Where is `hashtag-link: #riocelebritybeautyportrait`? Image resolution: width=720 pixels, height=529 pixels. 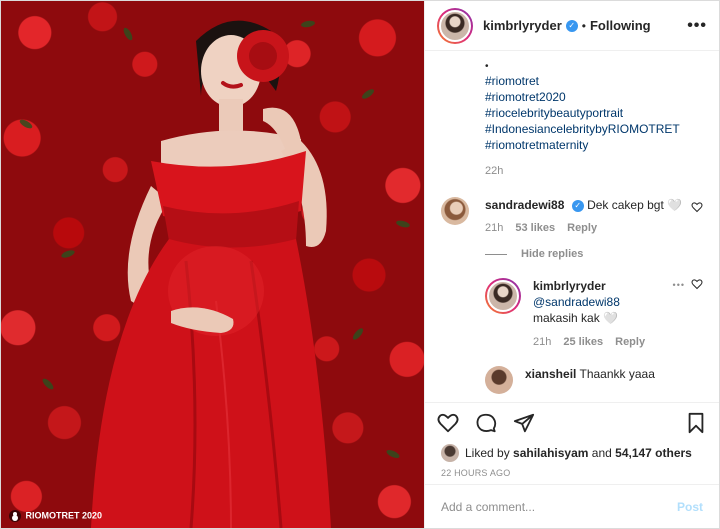 hashtag-link: #riocelebritybeautyportrait is located at coordinates (594, 113).